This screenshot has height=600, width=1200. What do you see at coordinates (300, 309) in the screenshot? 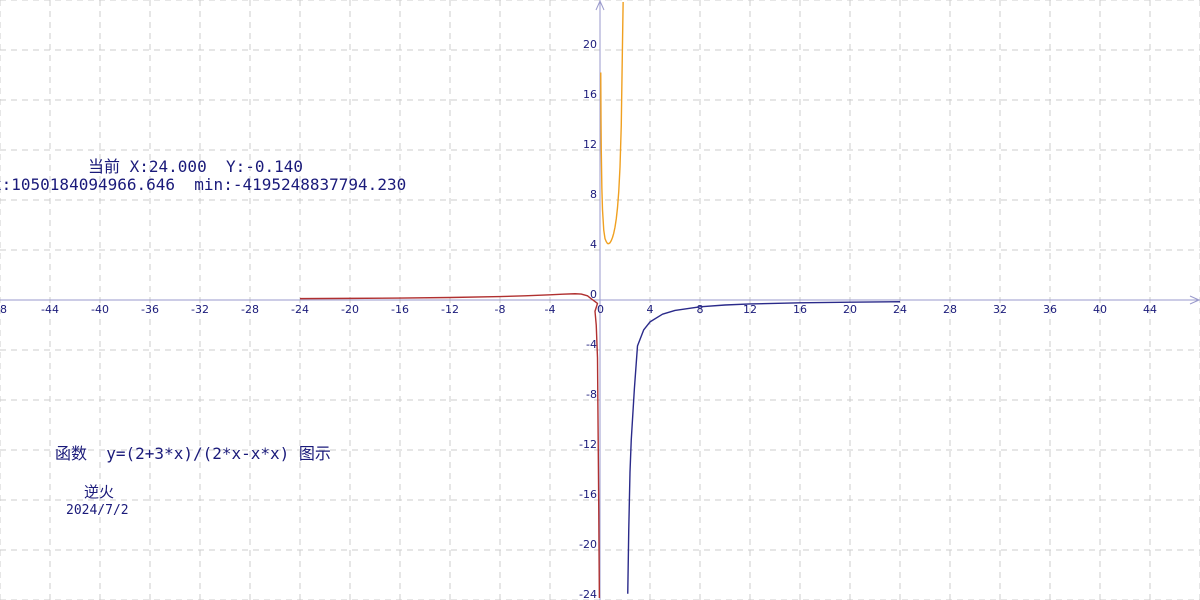
I see `x-tick-label: -24` at bounding box center [300, 309].